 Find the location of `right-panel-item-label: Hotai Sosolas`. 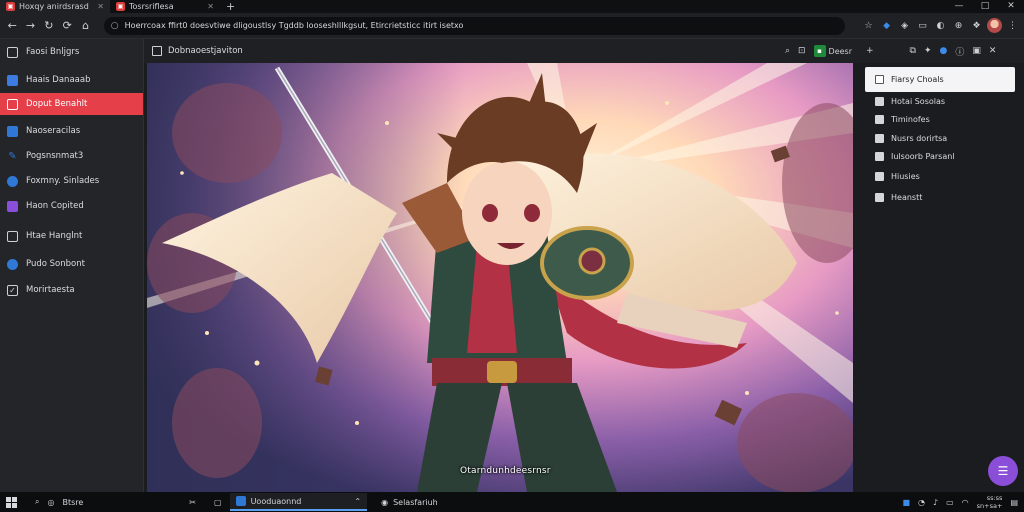

right-panel-item-label: Hotai Sosolas is located at coordinates (918, 101).